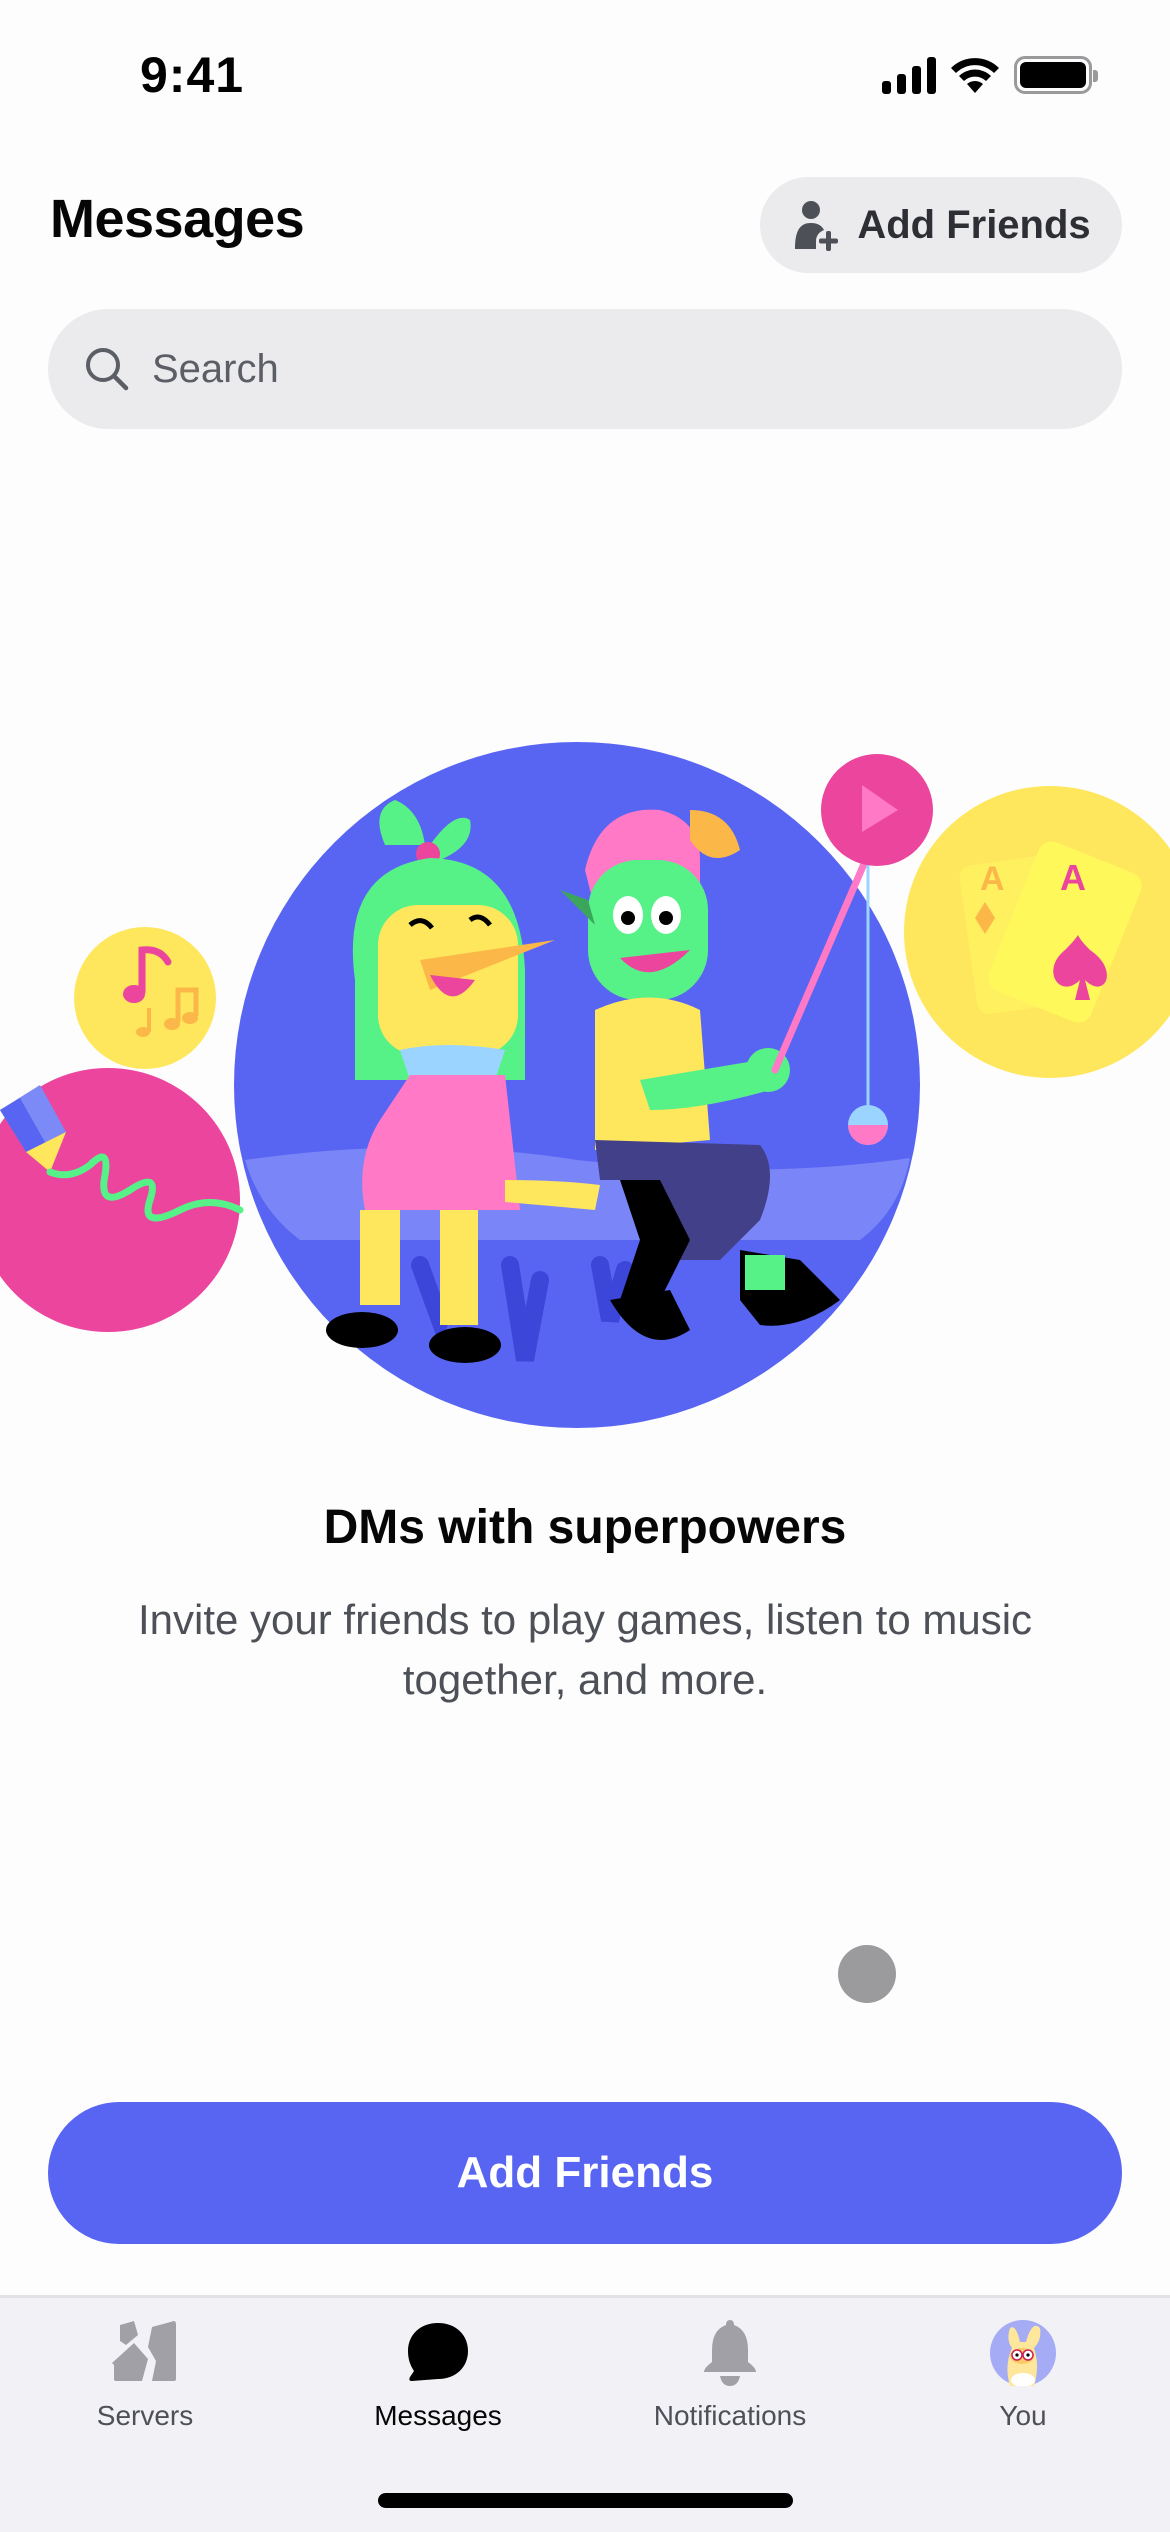  I want to click on tab-you: You, so click(1023, 2380).